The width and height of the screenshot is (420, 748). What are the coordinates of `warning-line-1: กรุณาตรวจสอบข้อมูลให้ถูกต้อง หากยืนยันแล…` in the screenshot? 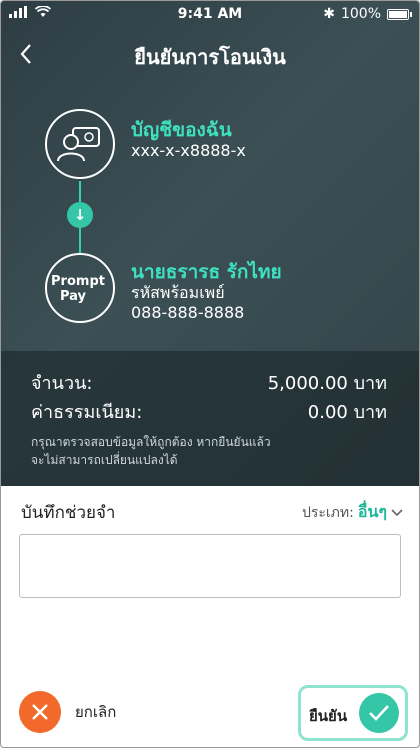 It's located at (151, 442).